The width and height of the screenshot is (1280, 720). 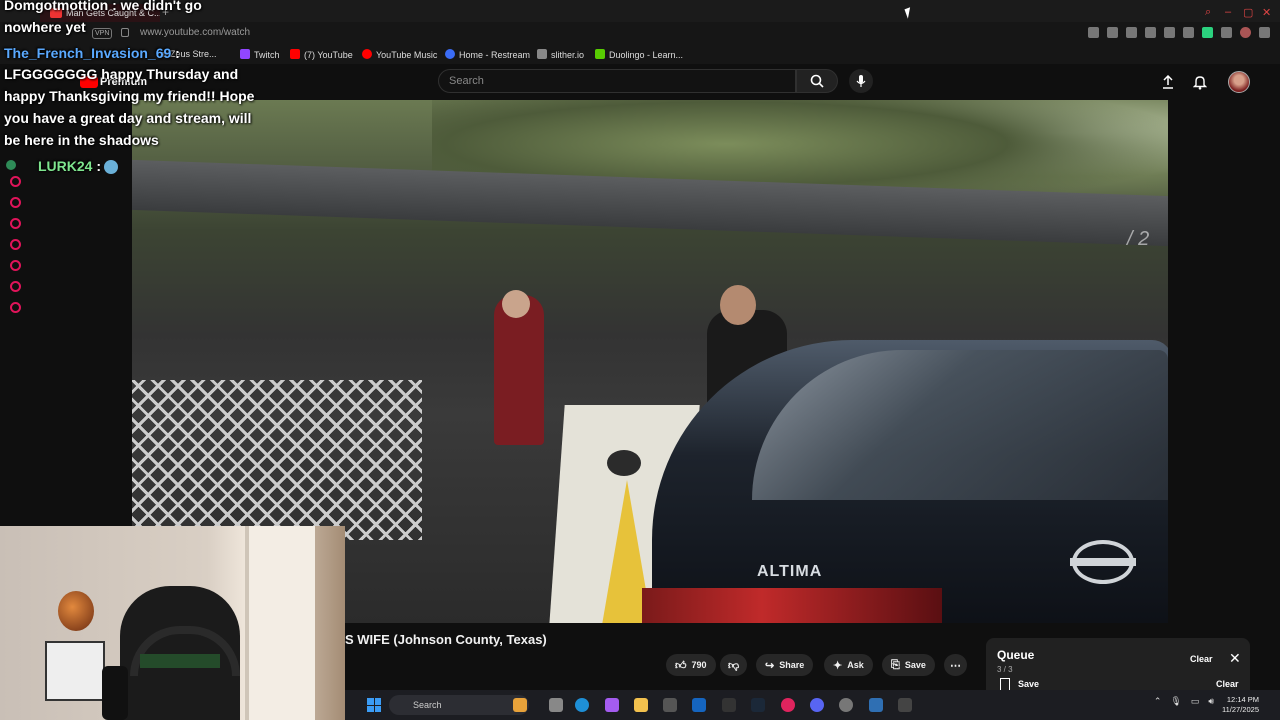 I want to click on video-frame-person-black-head, so click(x=738, y=305).